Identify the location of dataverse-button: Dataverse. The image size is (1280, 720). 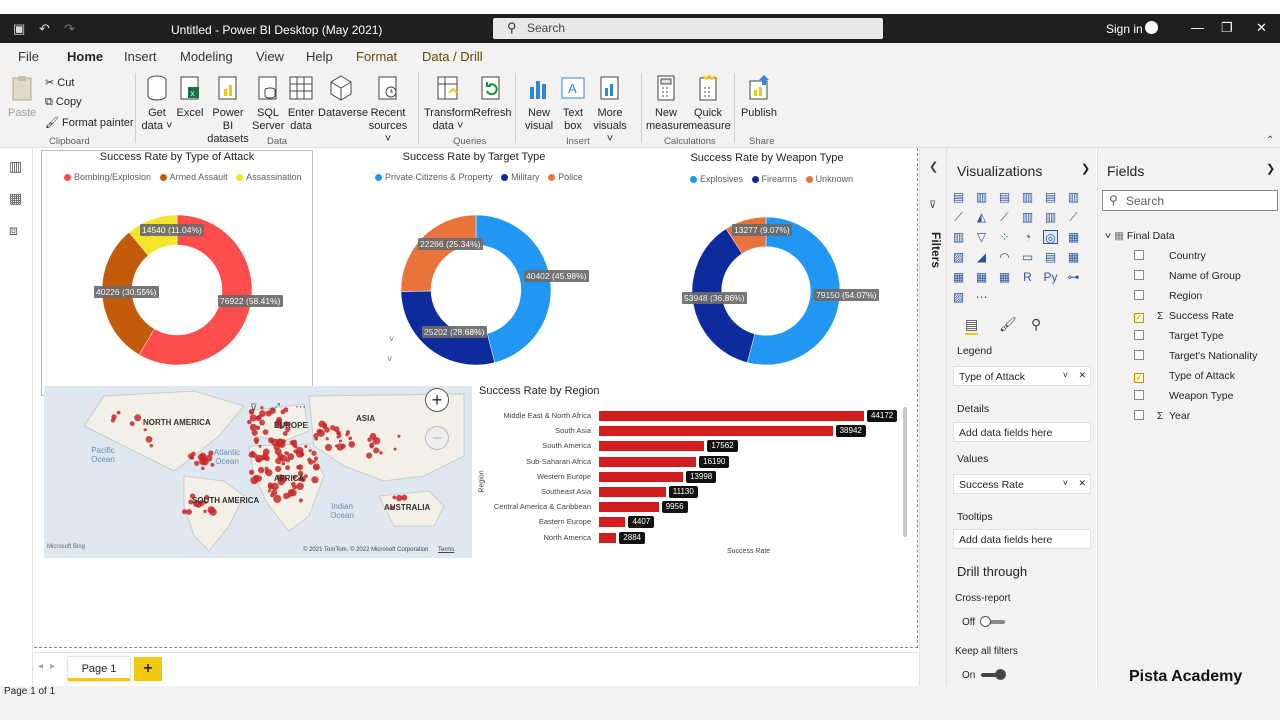
(343, 96).